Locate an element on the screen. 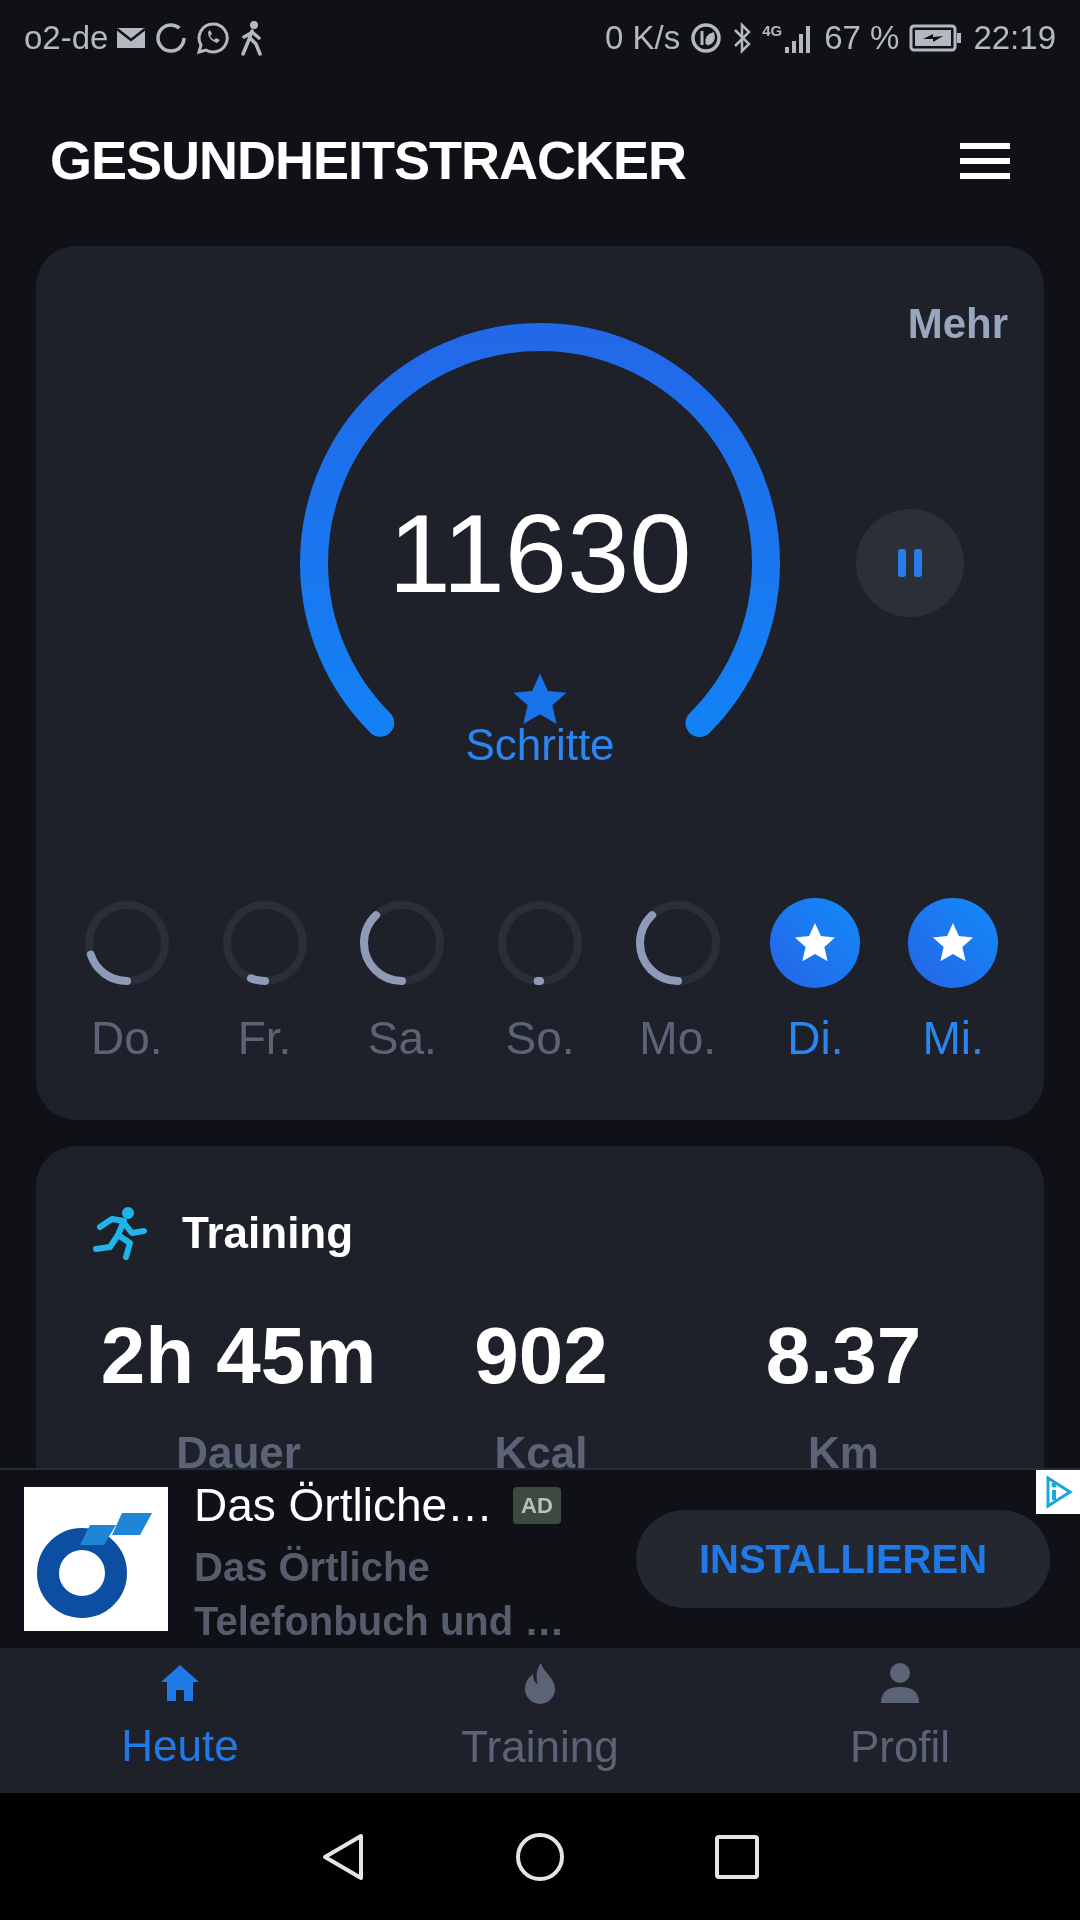 The height and width of the screenshot is (1920, 1080). flame-icon is located at coordinates (540, 1682).